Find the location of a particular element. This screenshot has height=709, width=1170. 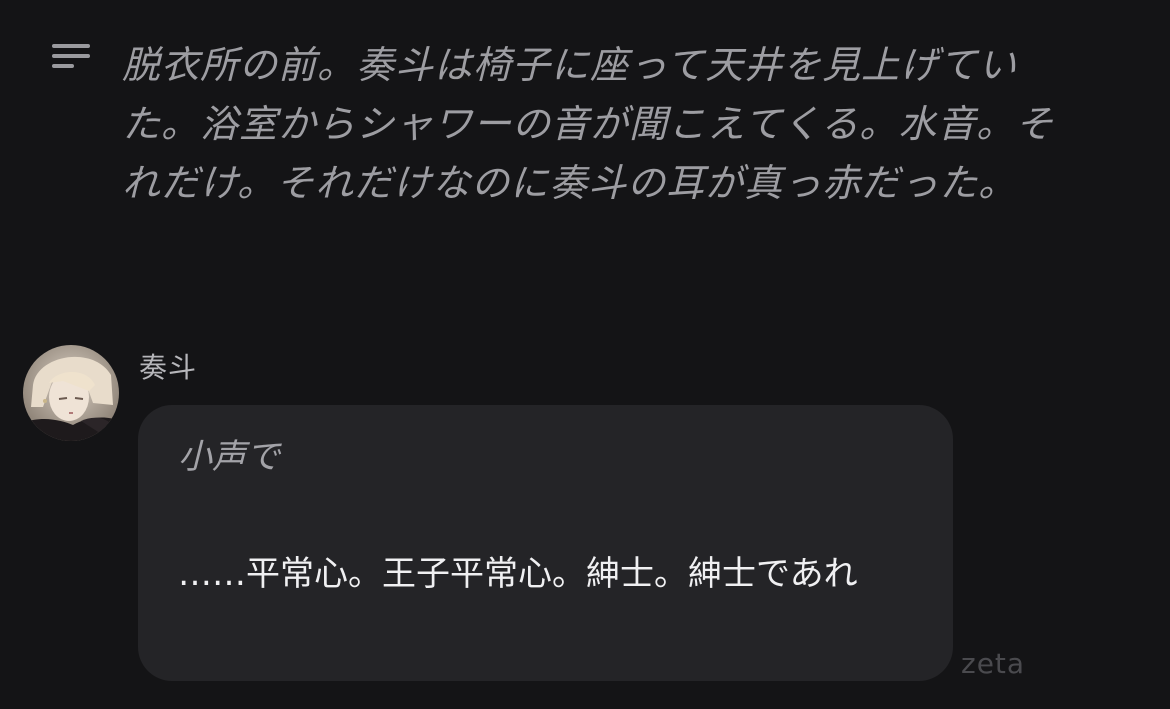

avatar is located at coordinates (71, 393).